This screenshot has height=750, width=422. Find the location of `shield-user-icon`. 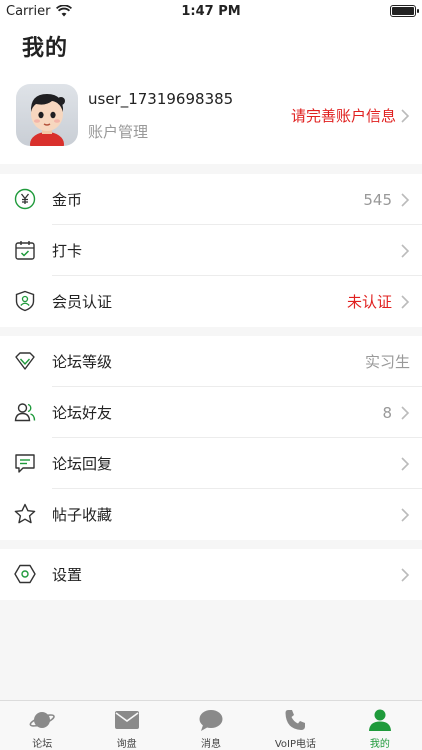

shield-user-icon is located at coordinates (25, 301).